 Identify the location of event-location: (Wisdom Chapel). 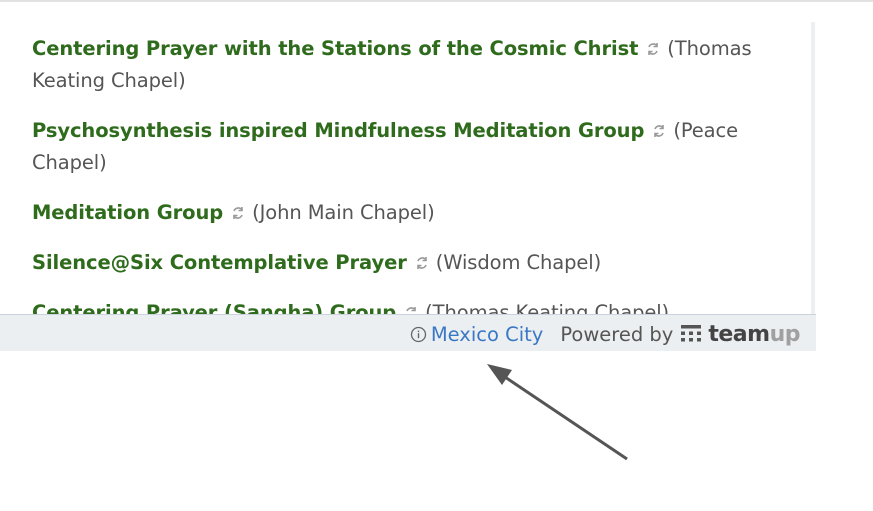
(518, 262).